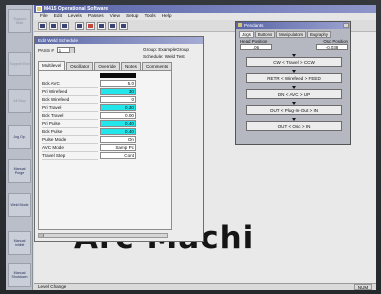 The width and height of the screenshot is (381, 294). What do you see at coordinates (166, 53) in the screenshot?
I see `group-info: Group: ExampleGroup Schedule: Weld Test` at bounding box center [166, 53].